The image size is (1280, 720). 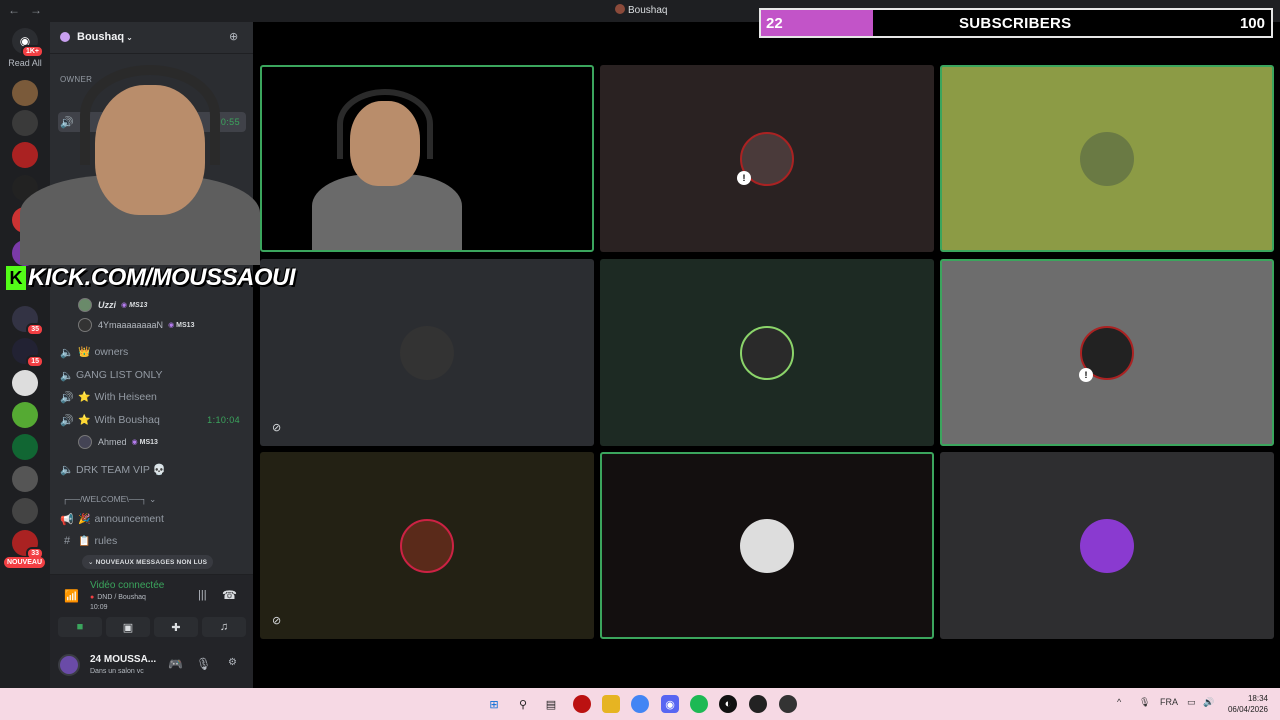 I want to click on search-icon: ⚲, so click(x=523, y=704).